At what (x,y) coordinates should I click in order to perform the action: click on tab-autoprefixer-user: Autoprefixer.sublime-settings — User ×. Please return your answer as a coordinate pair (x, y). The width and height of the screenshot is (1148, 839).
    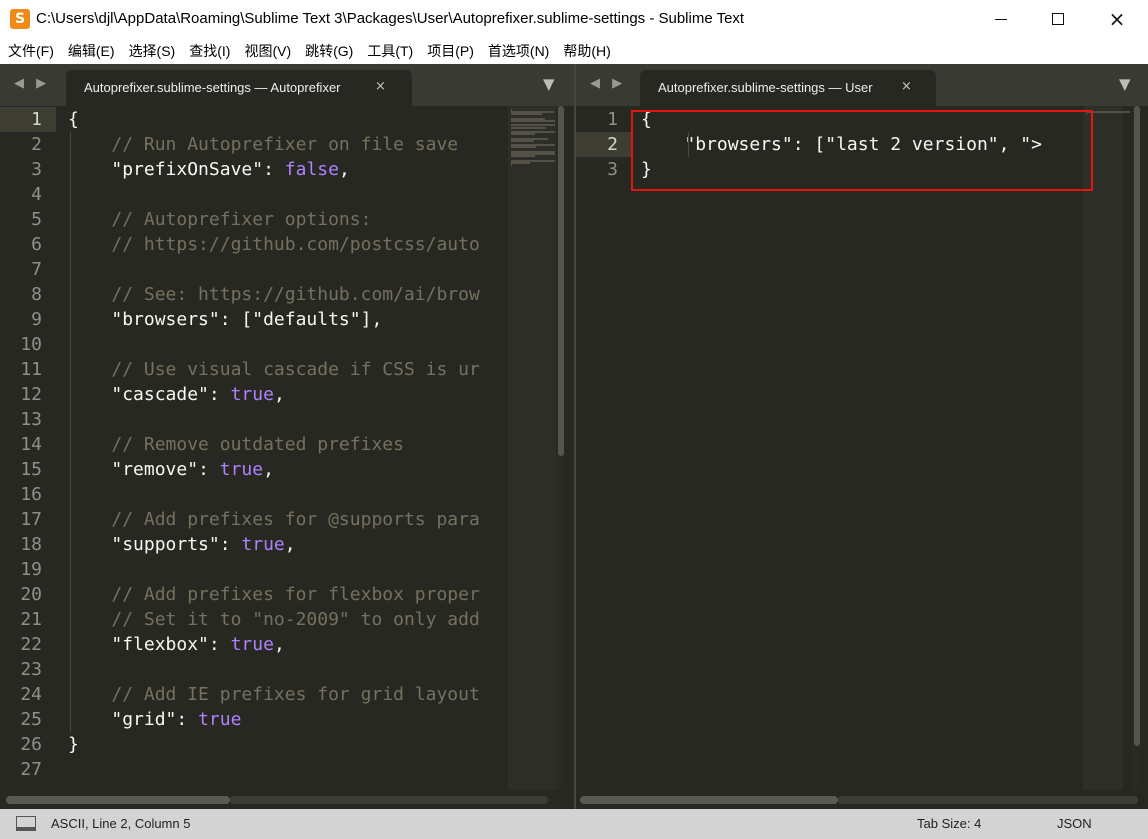
    Looking at the image, I should click on (788, 88).